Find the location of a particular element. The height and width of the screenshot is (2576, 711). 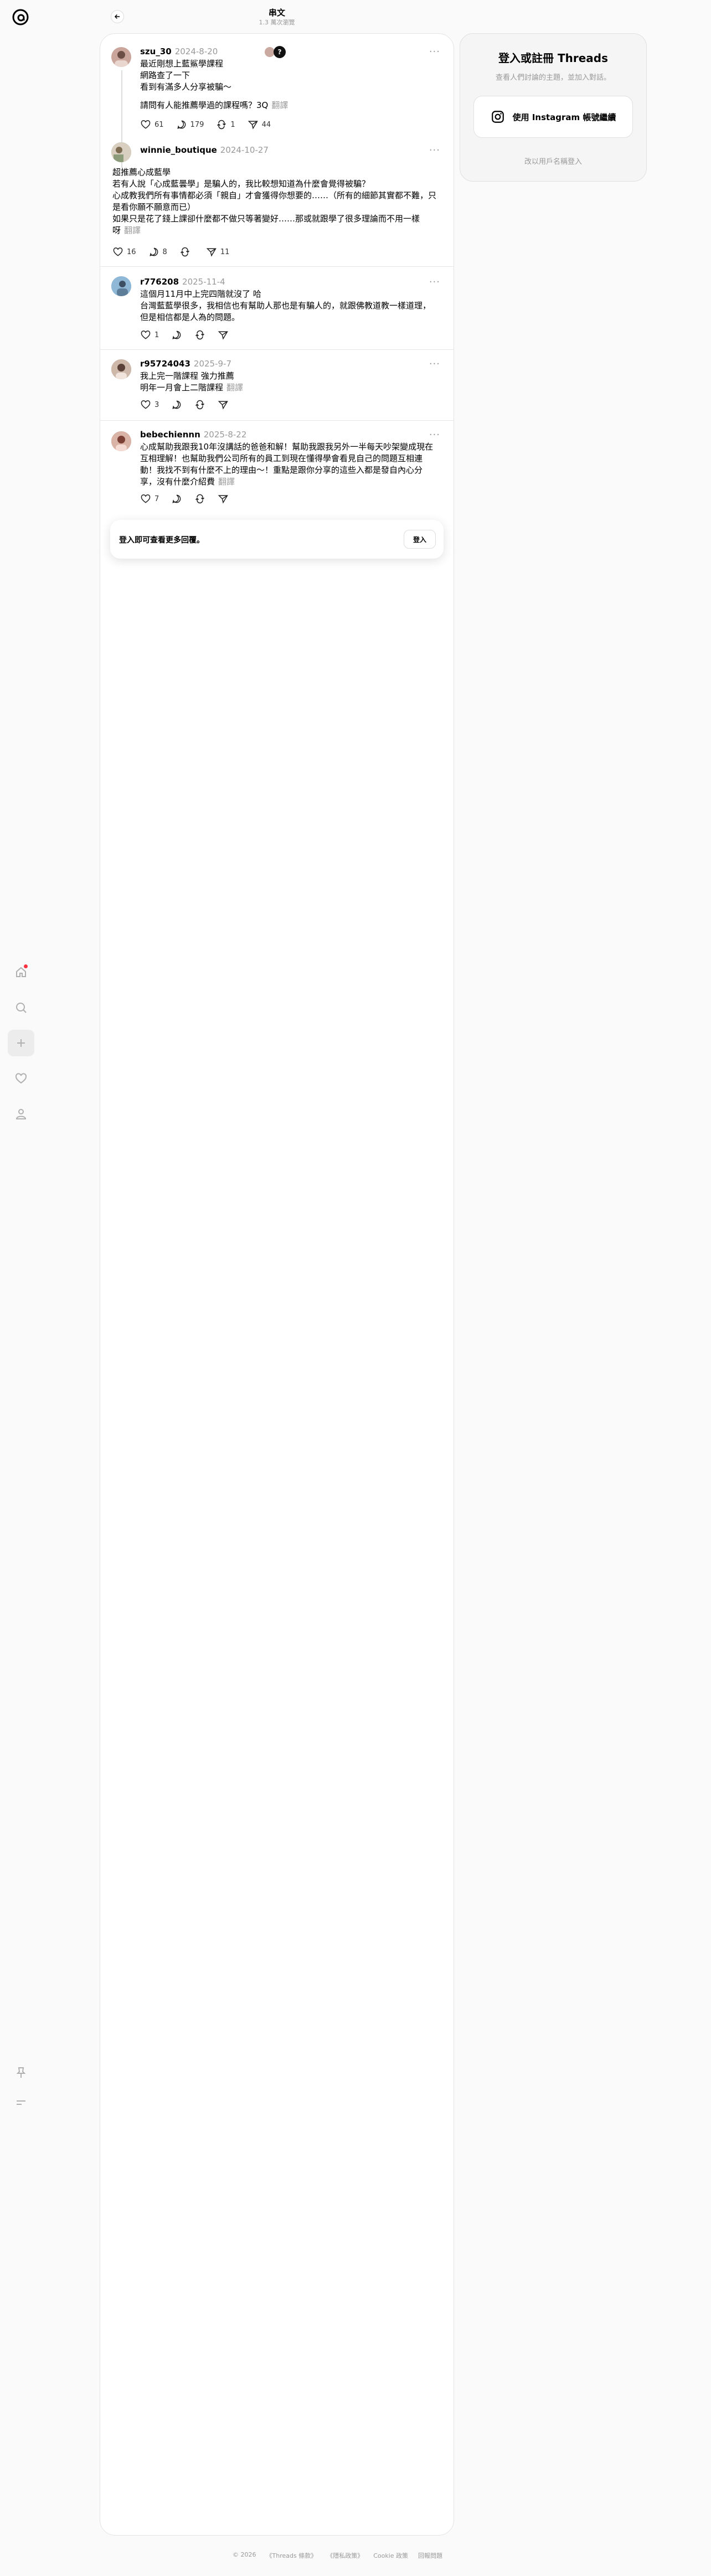

cookie-link: Cookie 政策 is located at coordinates (390, 2556).